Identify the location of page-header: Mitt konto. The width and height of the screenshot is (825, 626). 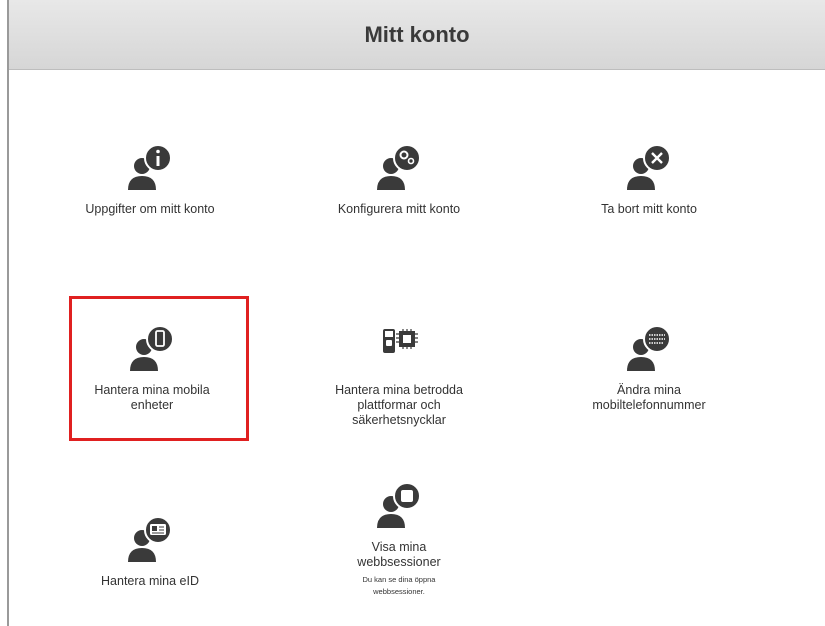
(417, 35).